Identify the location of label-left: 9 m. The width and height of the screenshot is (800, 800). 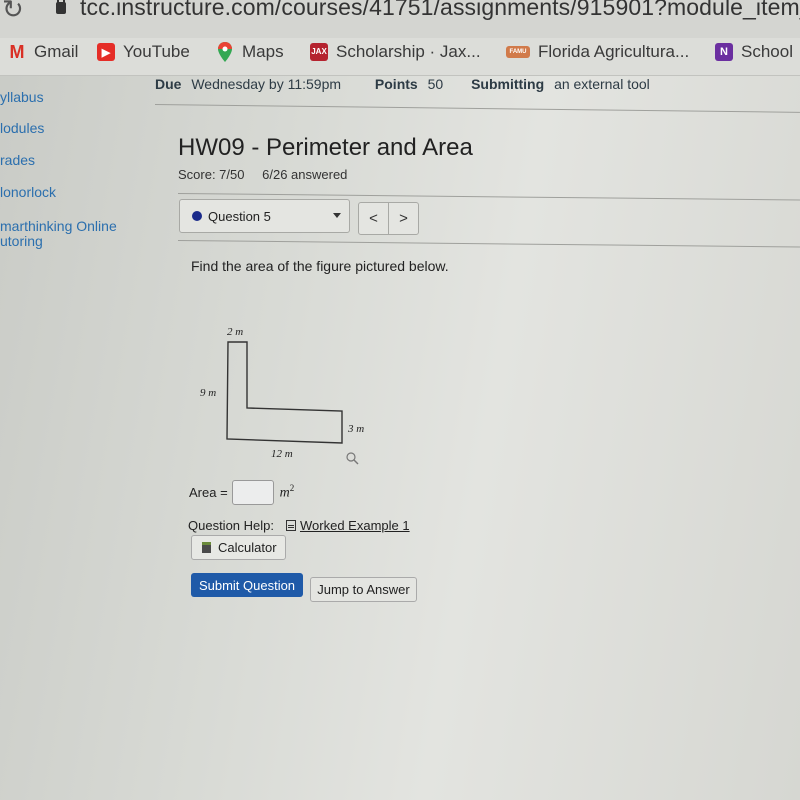
(208, 393).